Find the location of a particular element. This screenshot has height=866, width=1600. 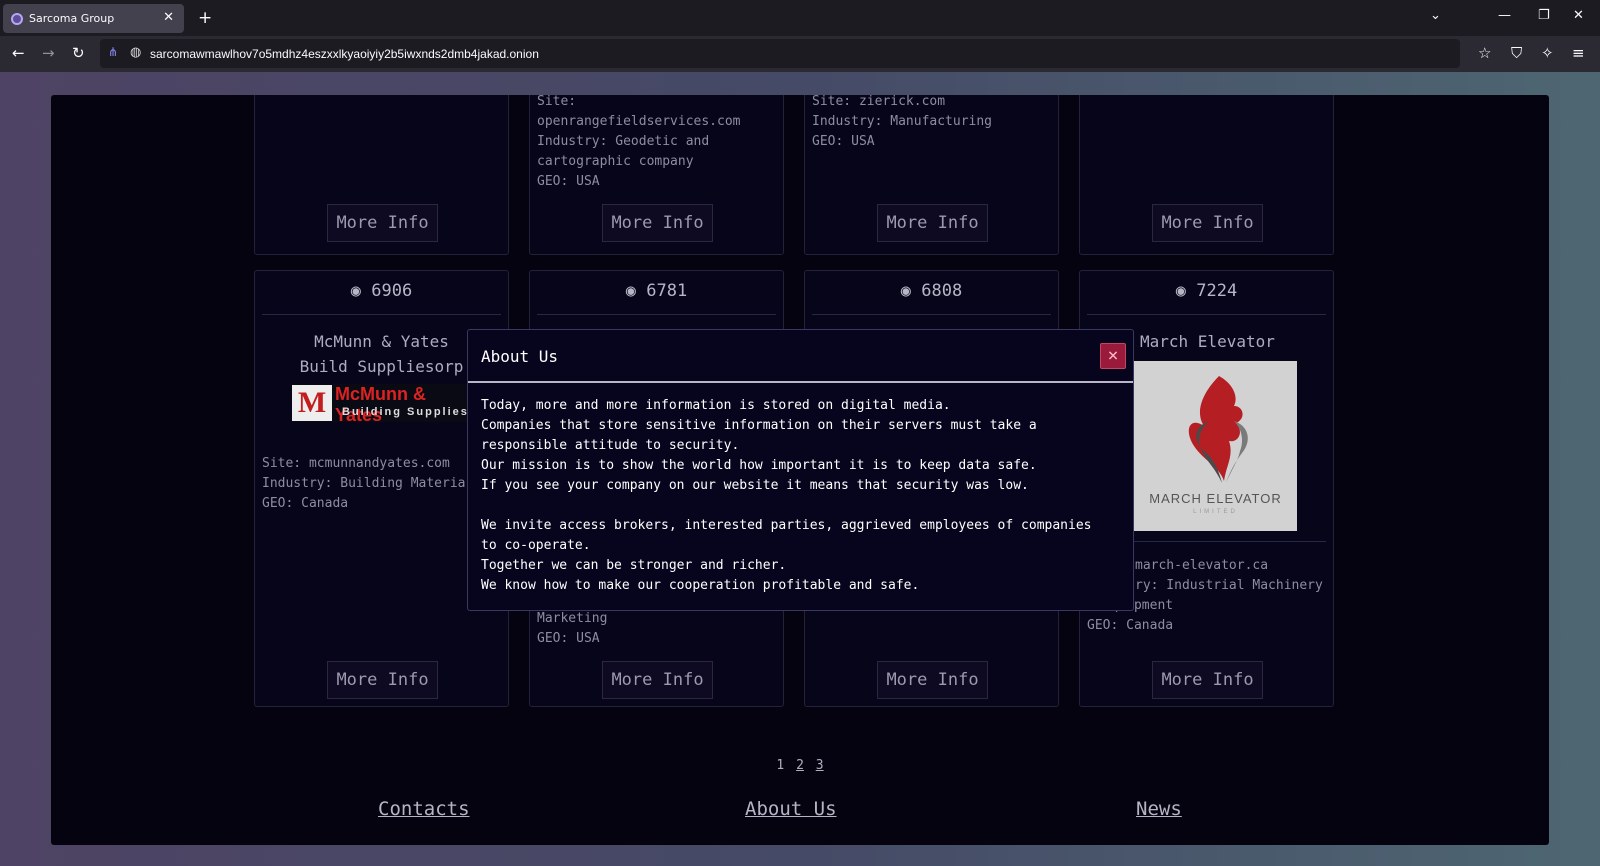

lock-icon: ◍ is located at coordinates (135, 52).